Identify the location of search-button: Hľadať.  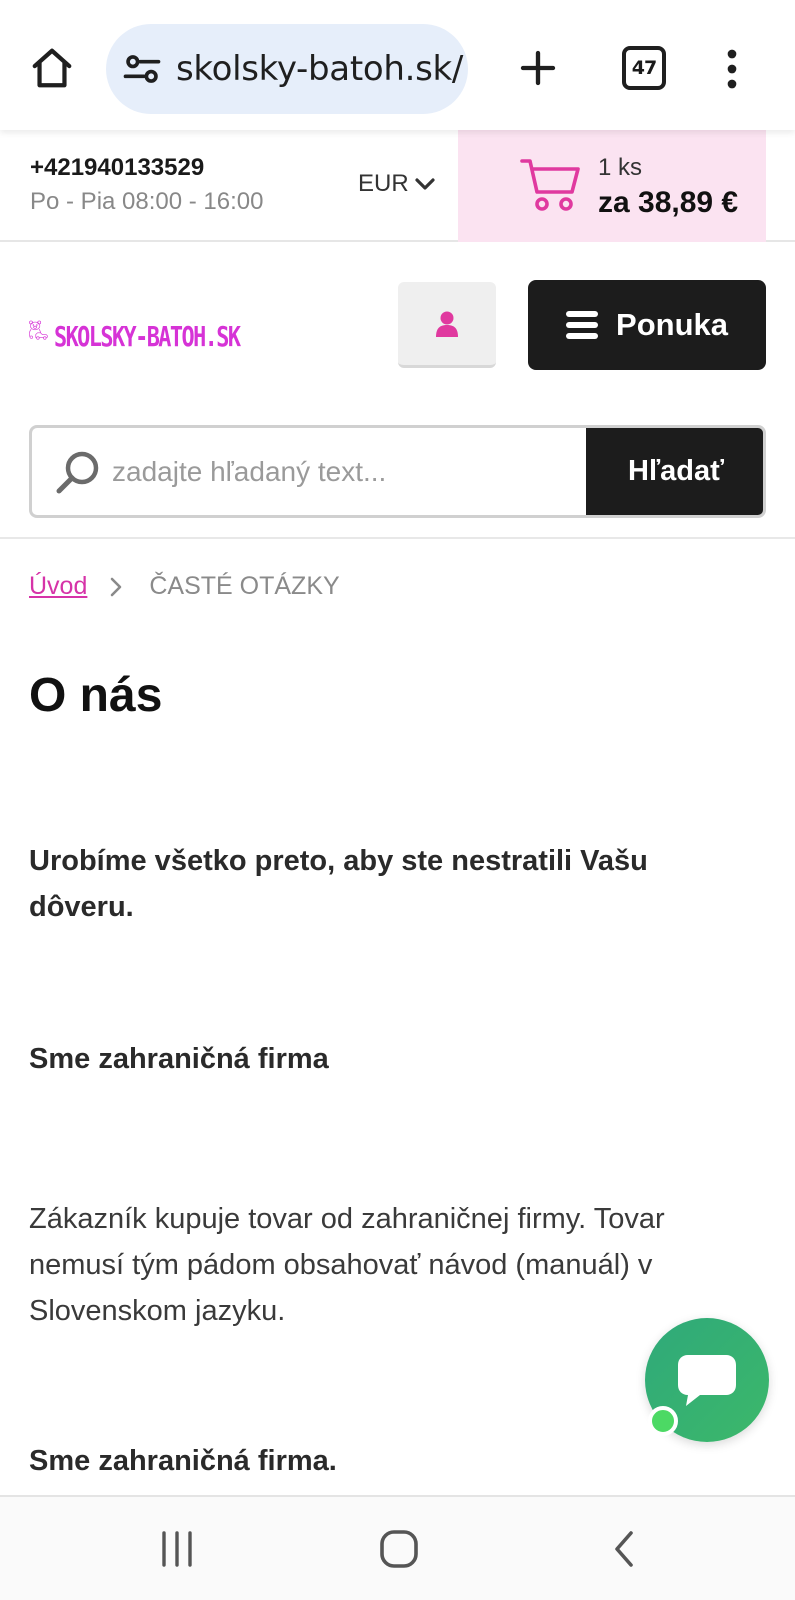
(674, 471).